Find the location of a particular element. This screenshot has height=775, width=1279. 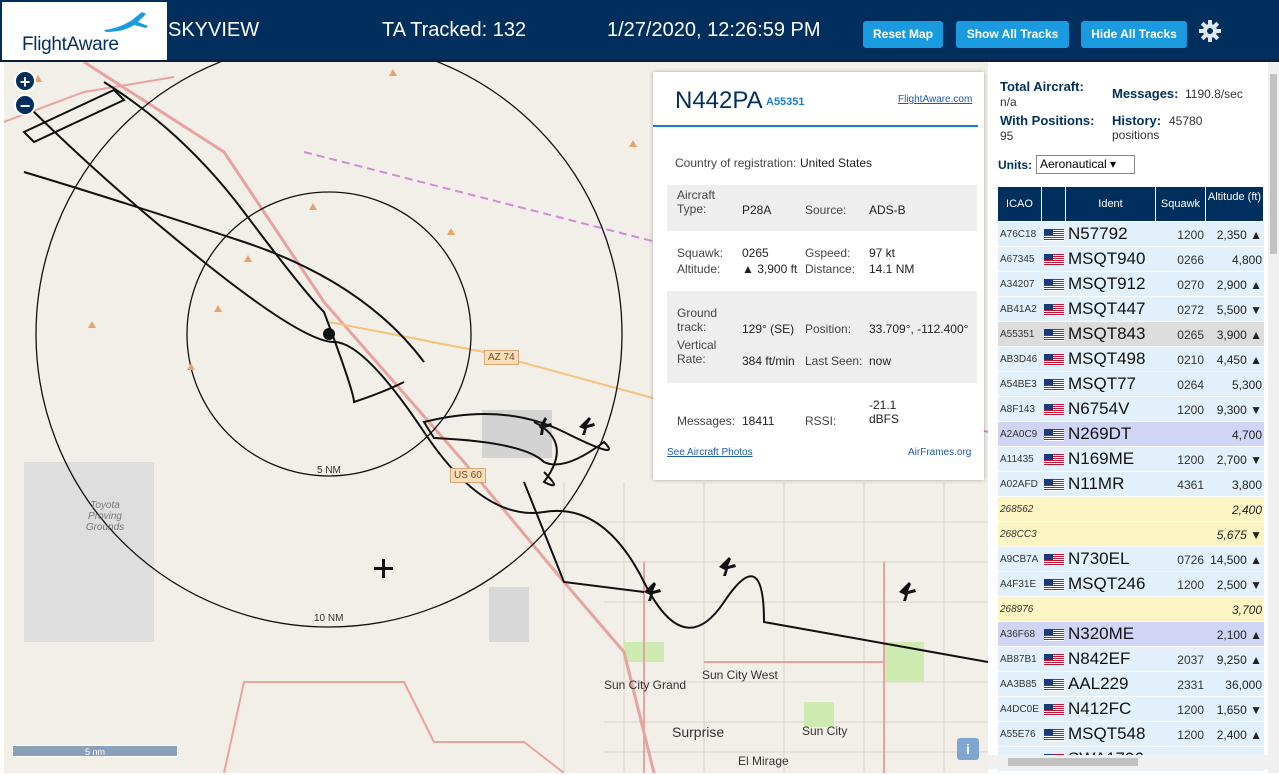

messages-value: 18411 is located at coordinates (758, 421).